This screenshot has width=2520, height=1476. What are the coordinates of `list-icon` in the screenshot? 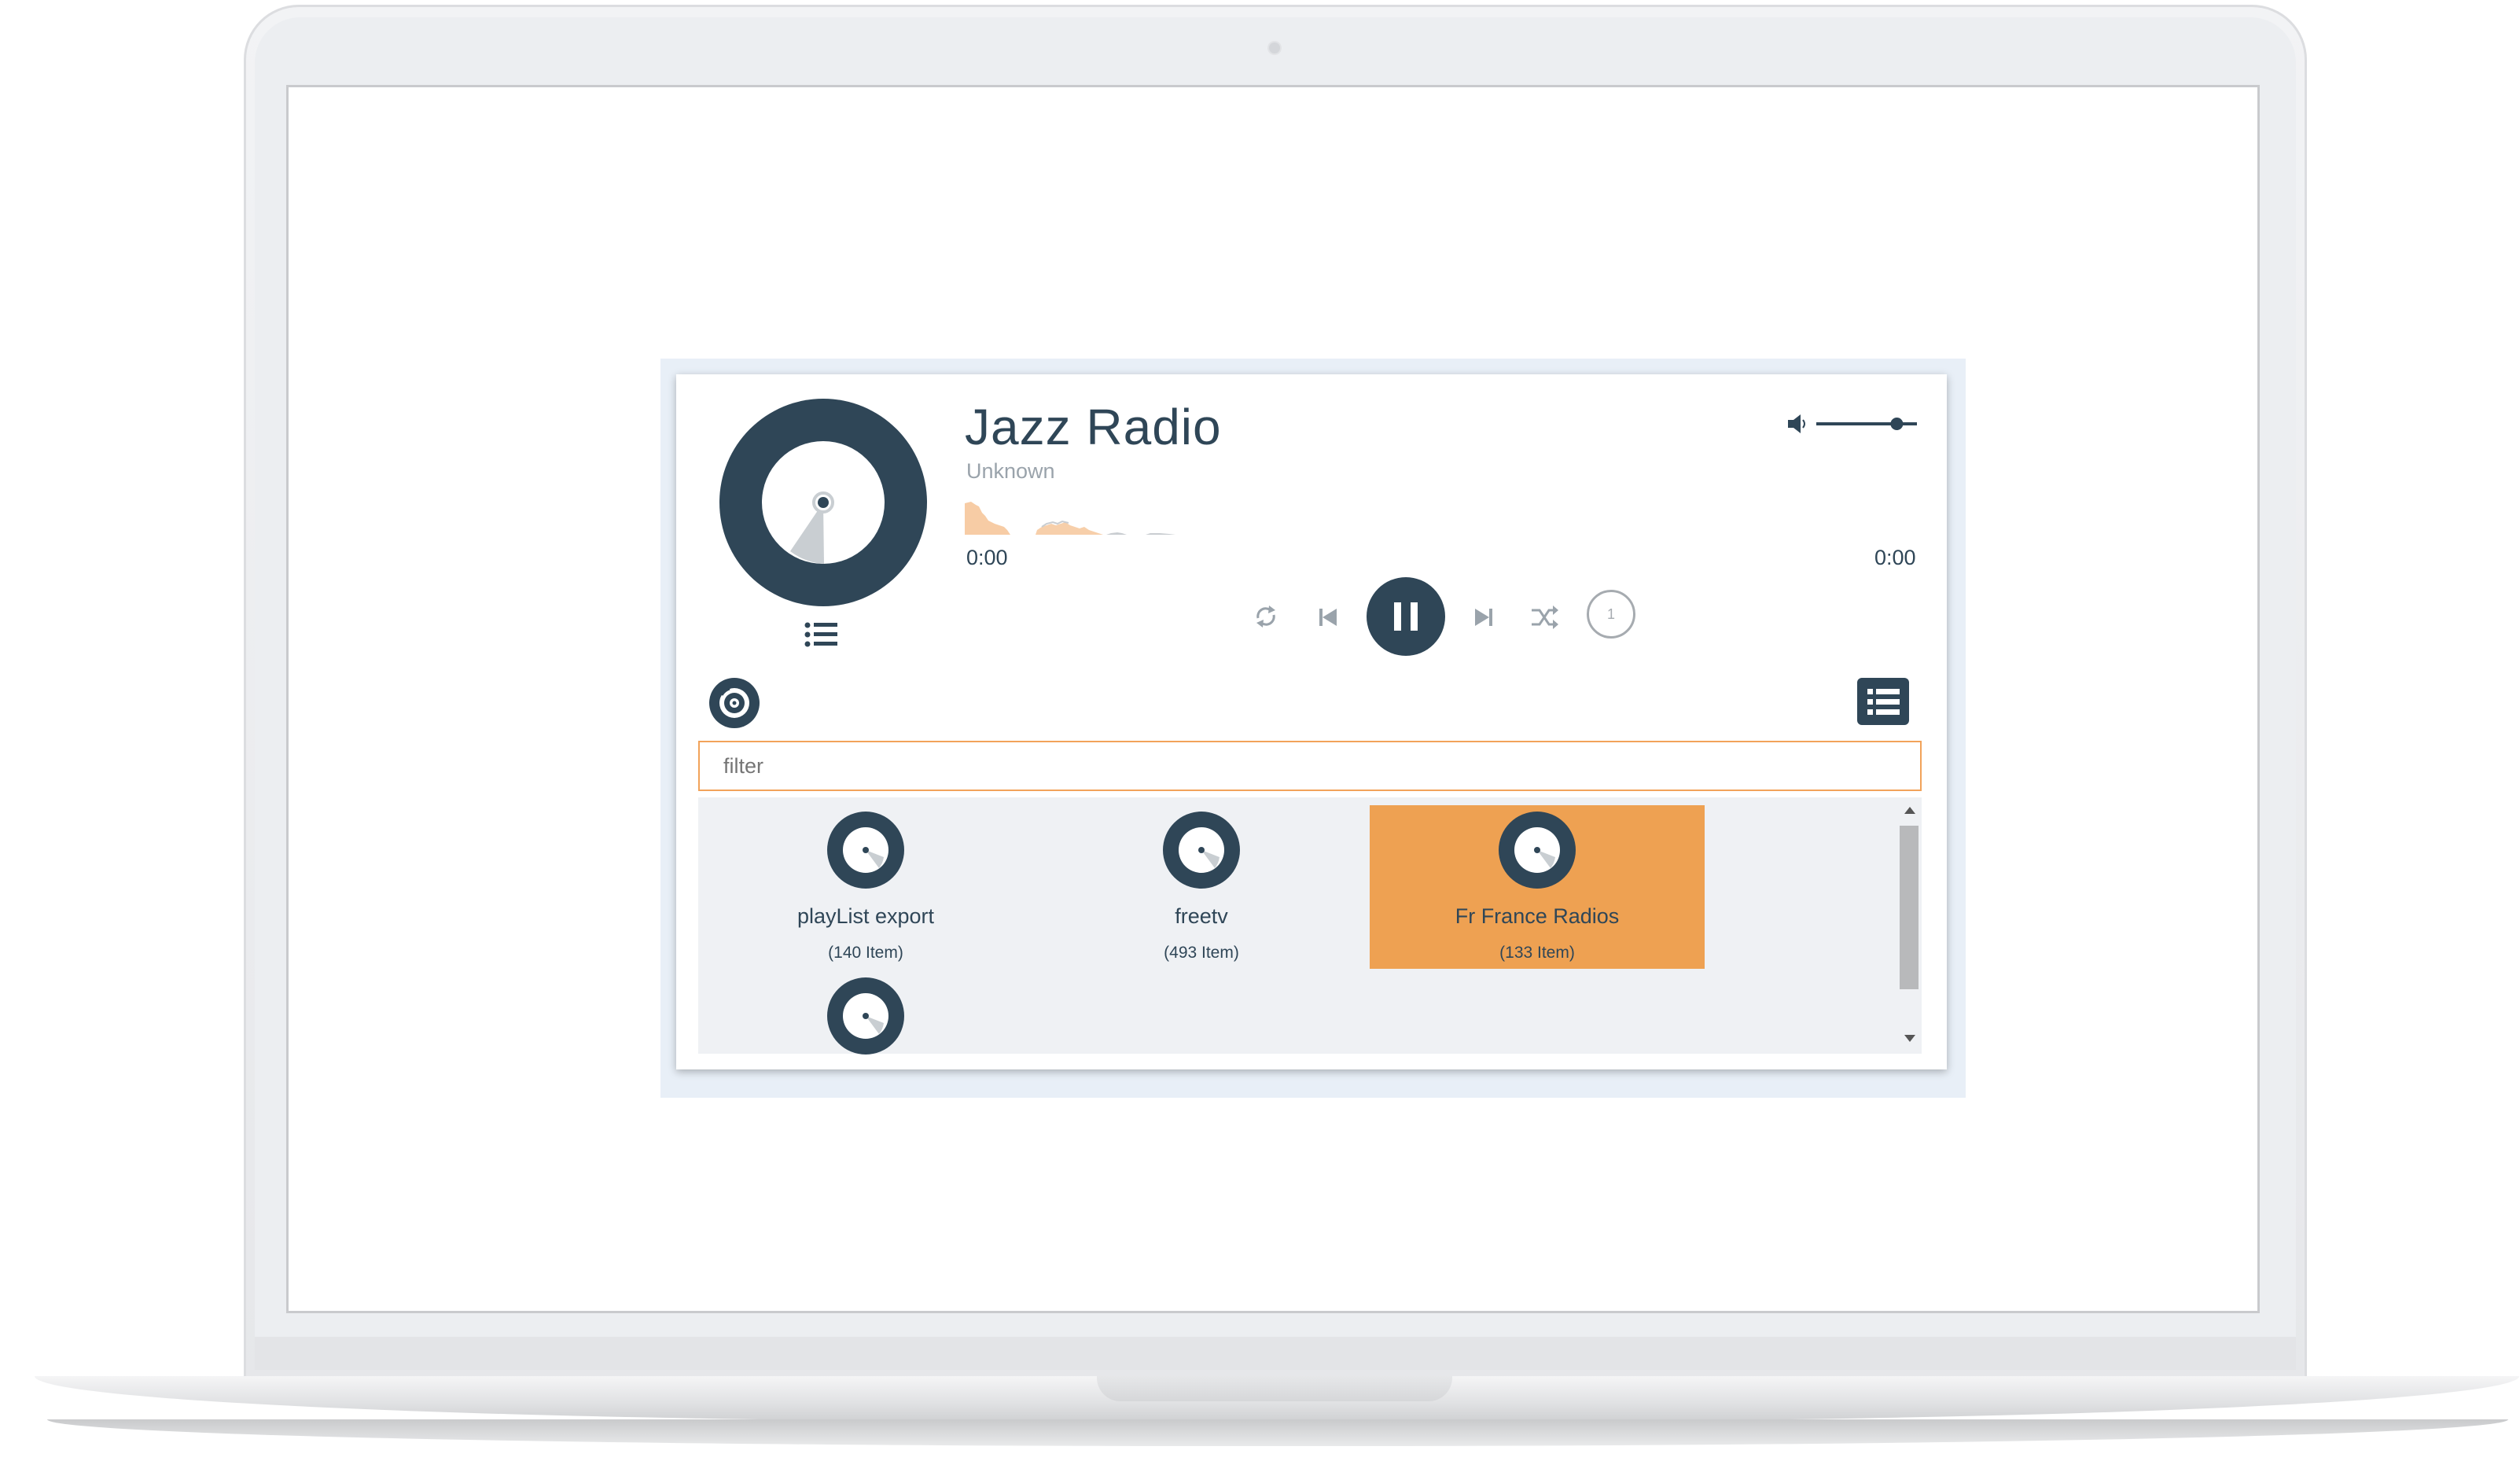 It's located at (821, 634).